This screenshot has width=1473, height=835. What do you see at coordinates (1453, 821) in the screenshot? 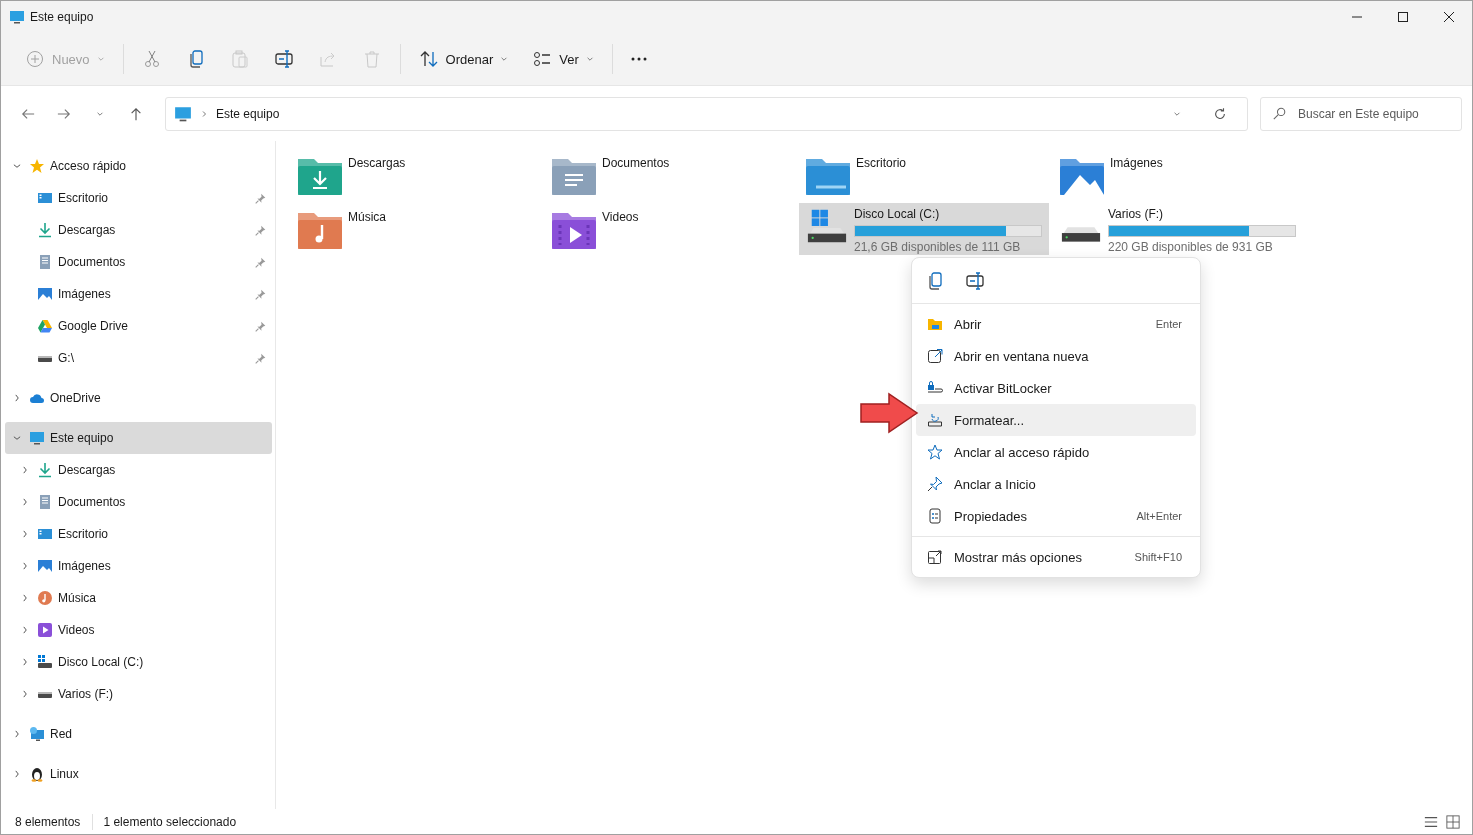
I see `tiles-view-icon` at bounding box center [1453, 821].